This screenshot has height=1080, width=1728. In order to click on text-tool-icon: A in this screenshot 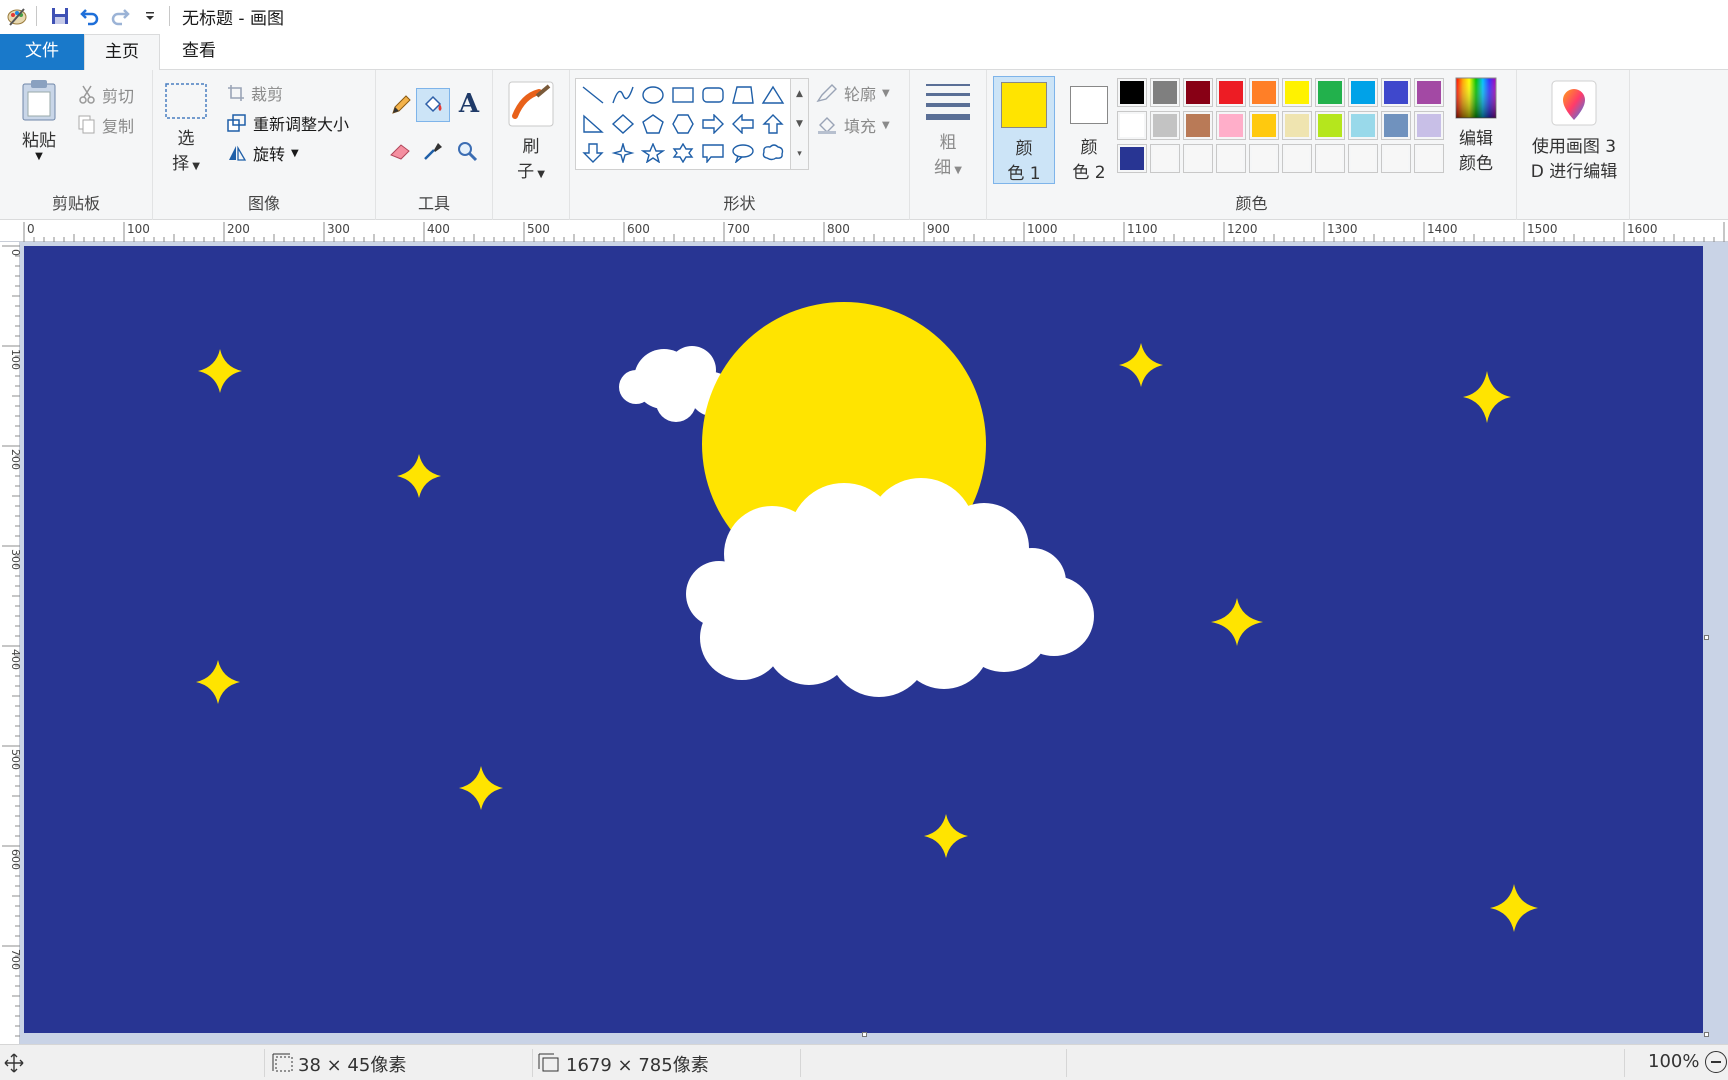, I will do `click(469, 104)`.